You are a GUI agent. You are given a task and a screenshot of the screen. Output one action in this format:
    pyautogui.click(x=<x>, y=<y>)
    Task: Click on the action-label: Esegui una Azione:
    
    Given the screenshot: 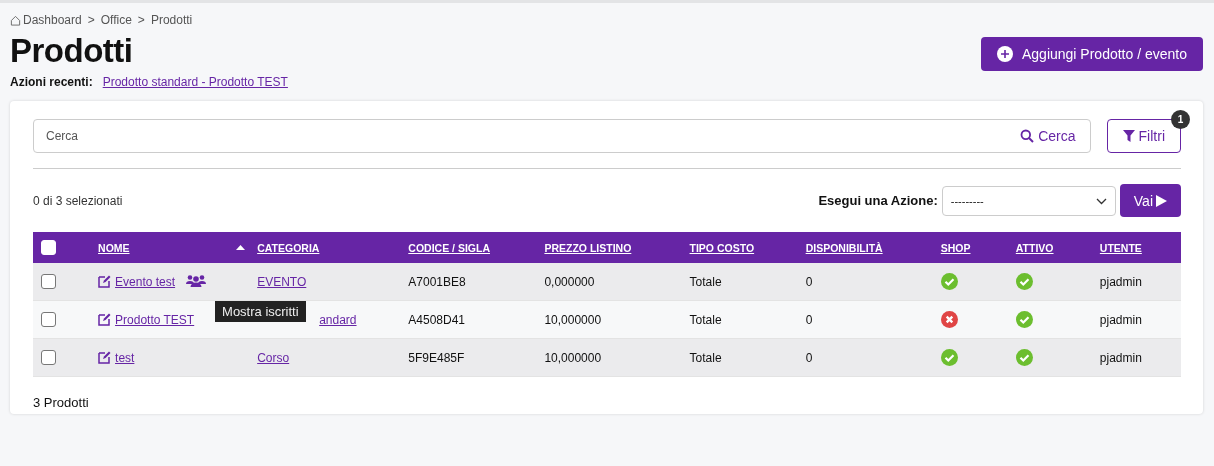 What is the action you would take?
    pyautogui.click(x=878, y=200)
    